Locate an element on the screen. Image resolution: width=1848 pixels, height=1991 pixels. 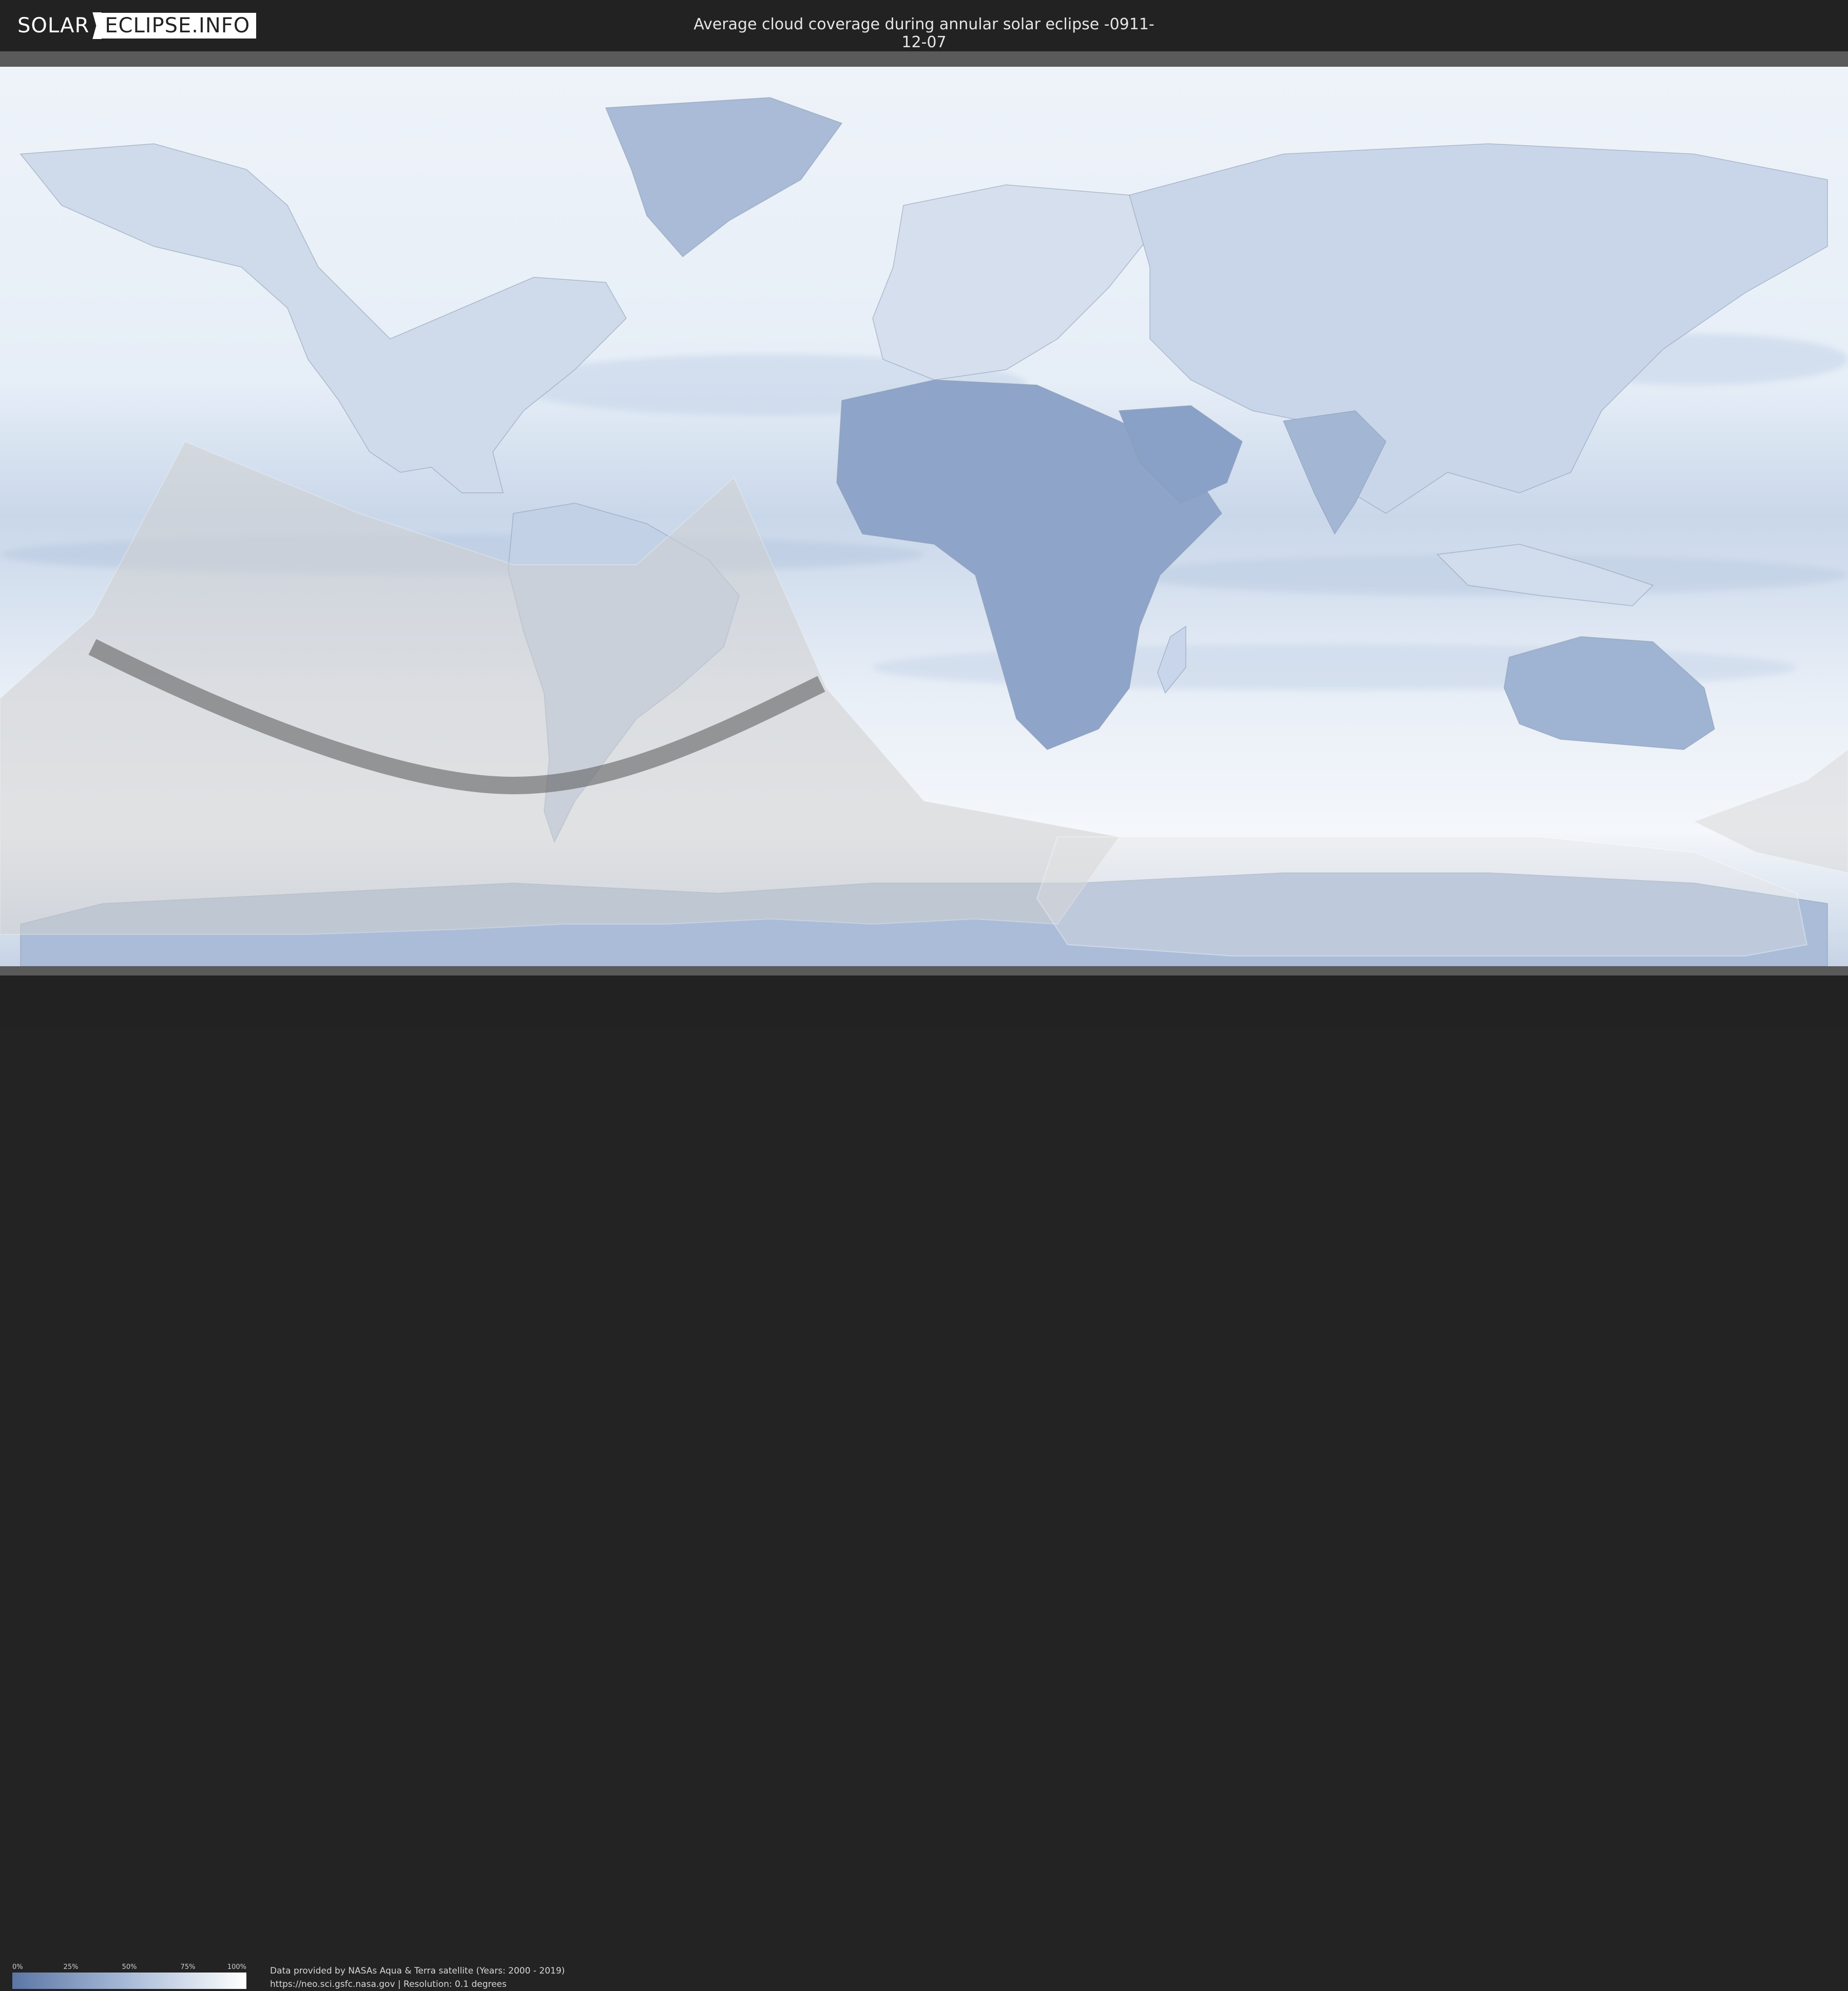
map-top-edge is located at coordinates (924, 59).